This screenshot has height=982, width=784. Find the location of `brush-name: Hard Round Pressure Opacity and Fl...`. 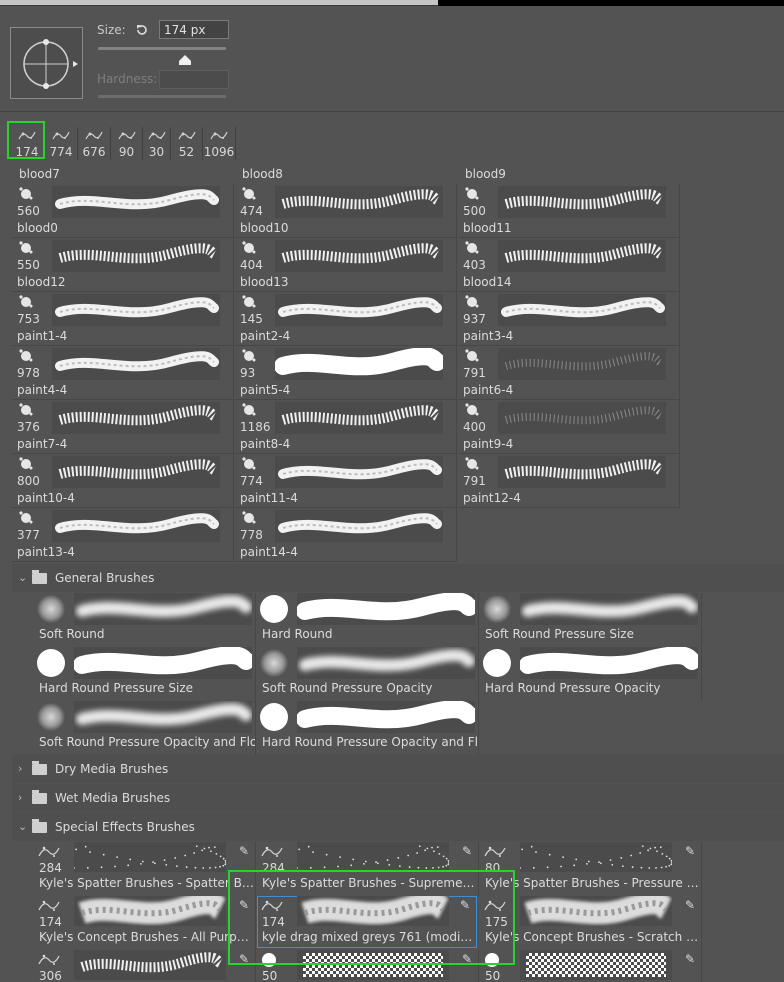

brush-name: Hard Round Pressure Opacity and Fl... is located at coordinates (370, 742).